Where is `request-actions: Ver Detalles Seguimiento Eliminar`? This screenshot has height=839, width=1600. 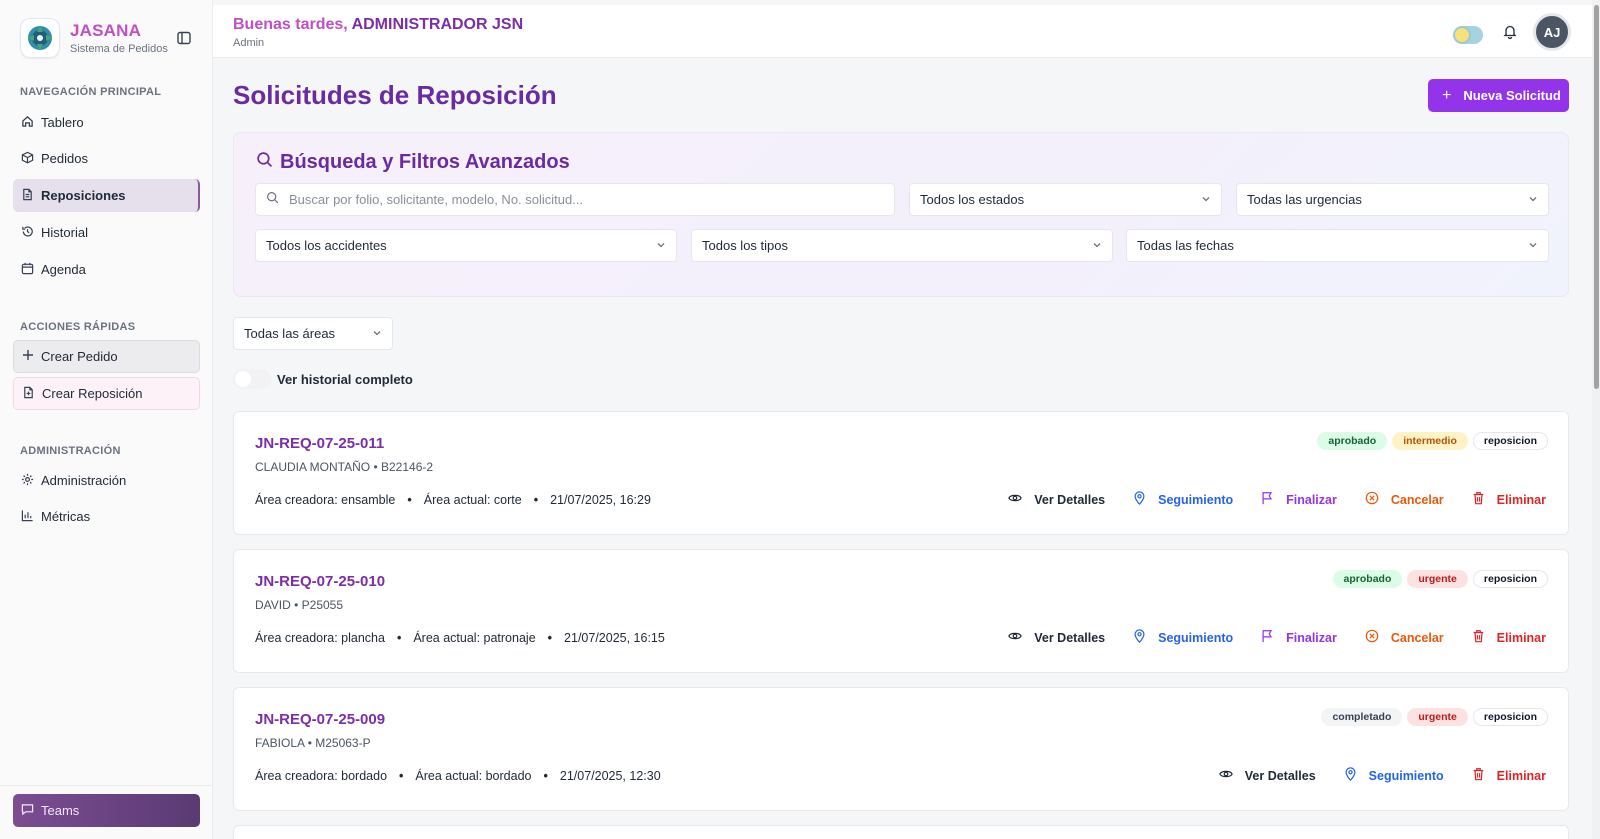
request-actions: Ver Detalles Seguimiento Eliminar is located at coordinates (1368, 775).